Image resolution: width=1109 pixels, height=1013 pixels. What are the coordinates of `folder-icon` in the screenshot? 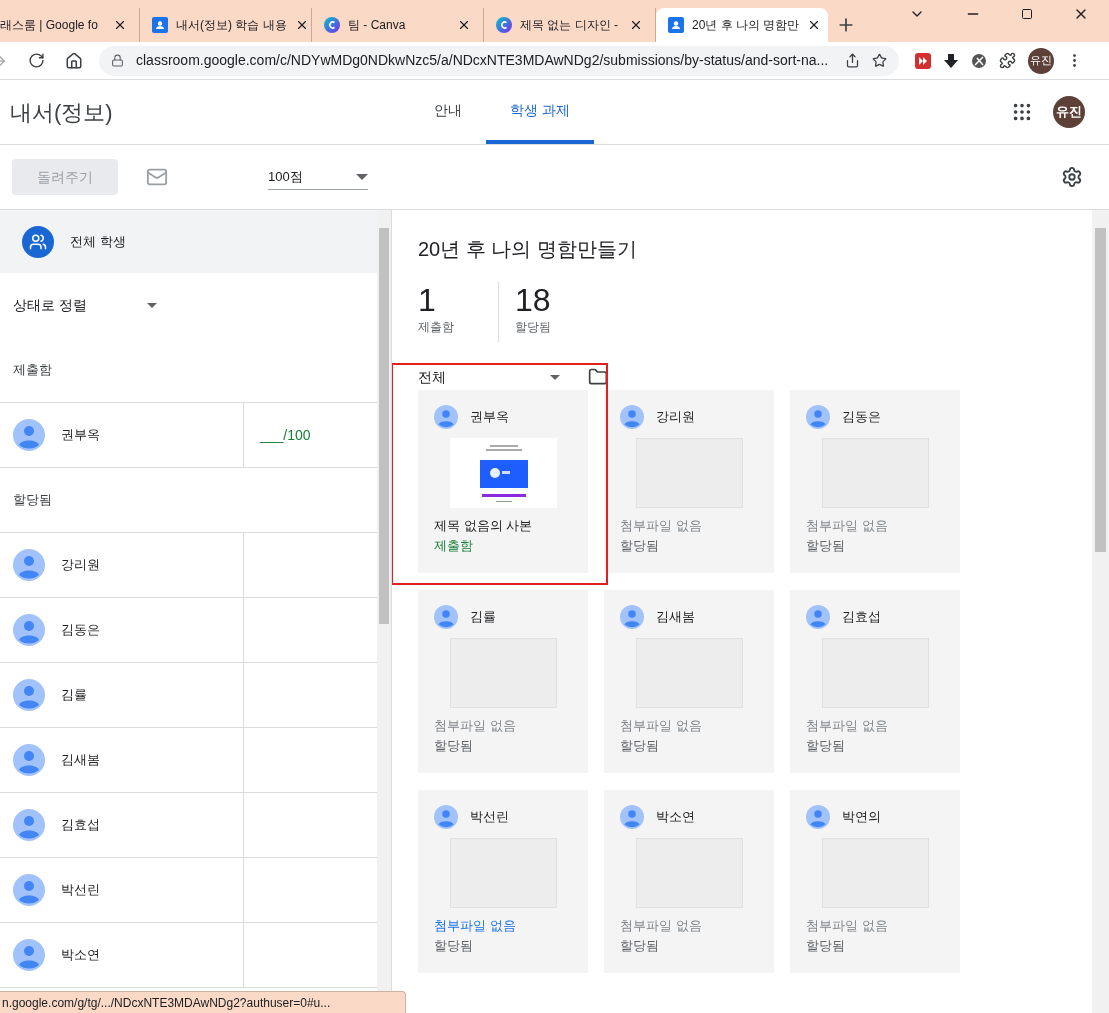 It's located at (598, 377).